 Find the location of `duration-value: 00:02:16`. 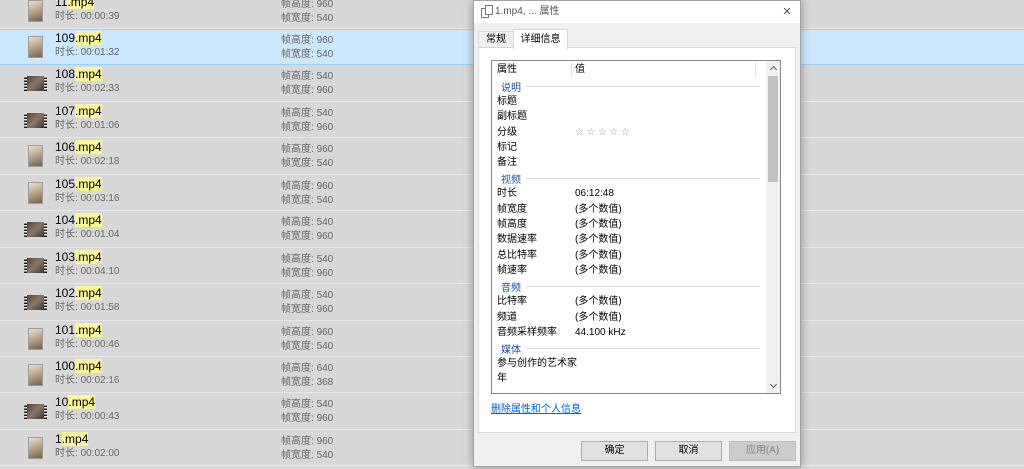

duration-value: 00:02:16 is located at coordinates (100, 380).